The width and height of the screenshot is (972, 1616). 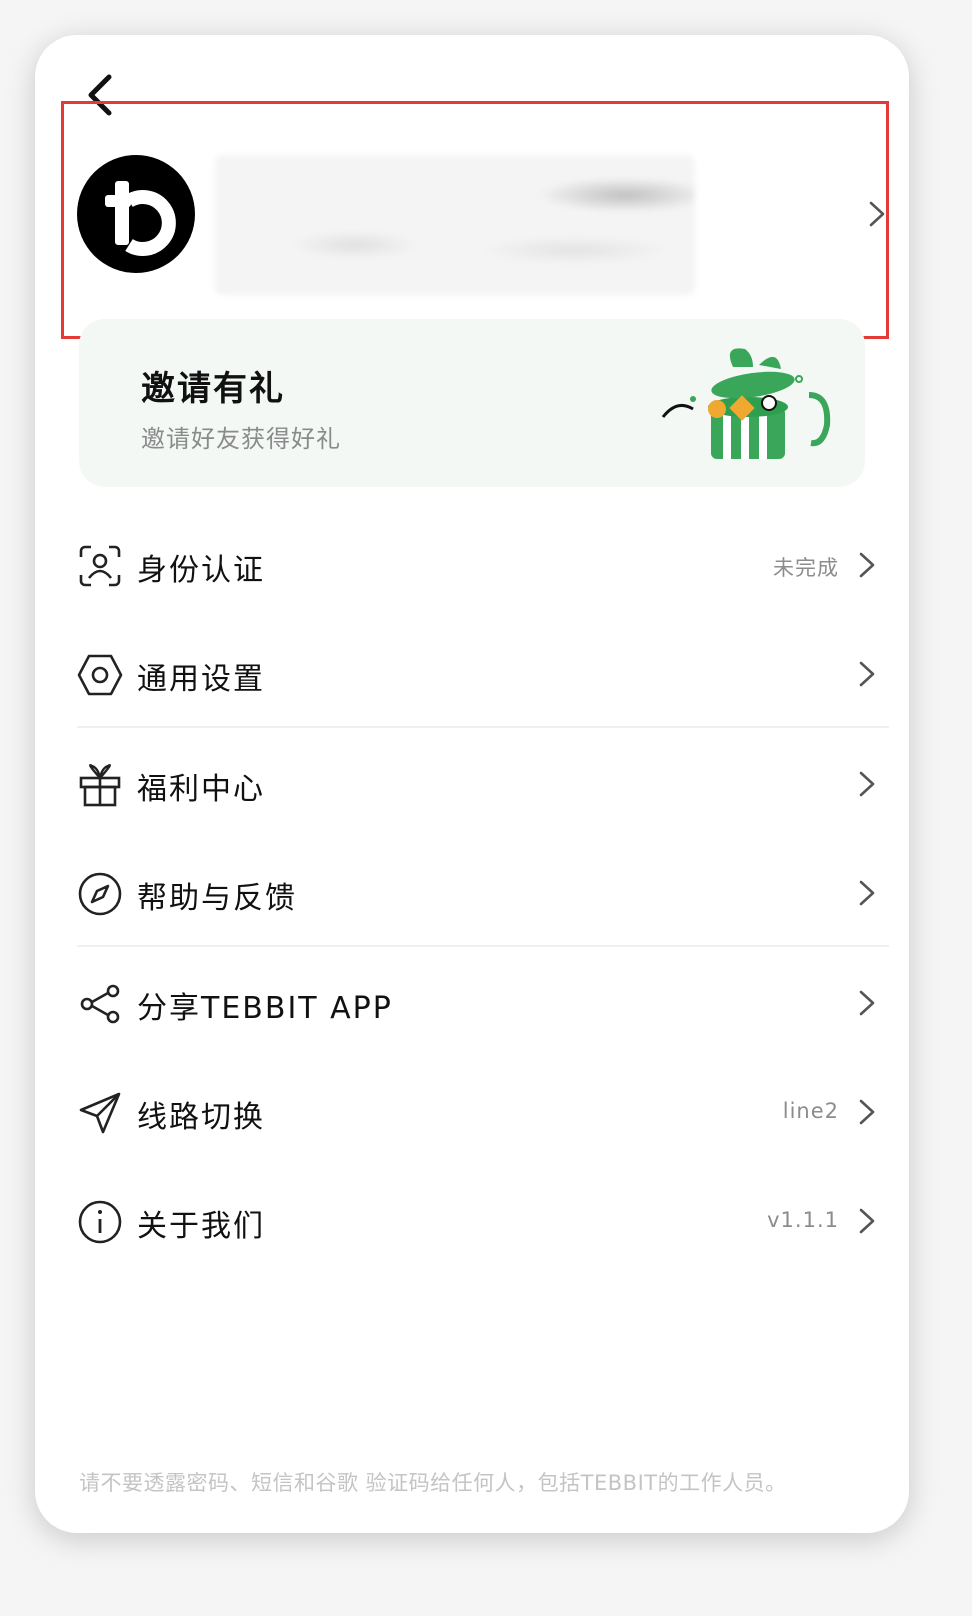 What do you see at coordinates (477, 1112) in the screenshot?
I see `menu-item-line-switch: 线路切换 line2` at bounding box center [477, 1112].